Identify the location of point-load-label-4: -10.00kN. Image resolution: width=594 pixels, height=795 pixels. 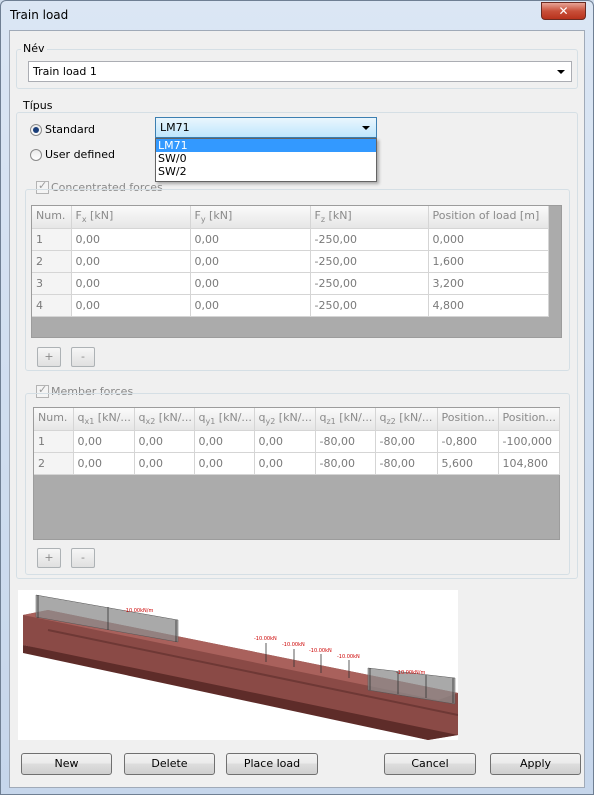
(348, 657).